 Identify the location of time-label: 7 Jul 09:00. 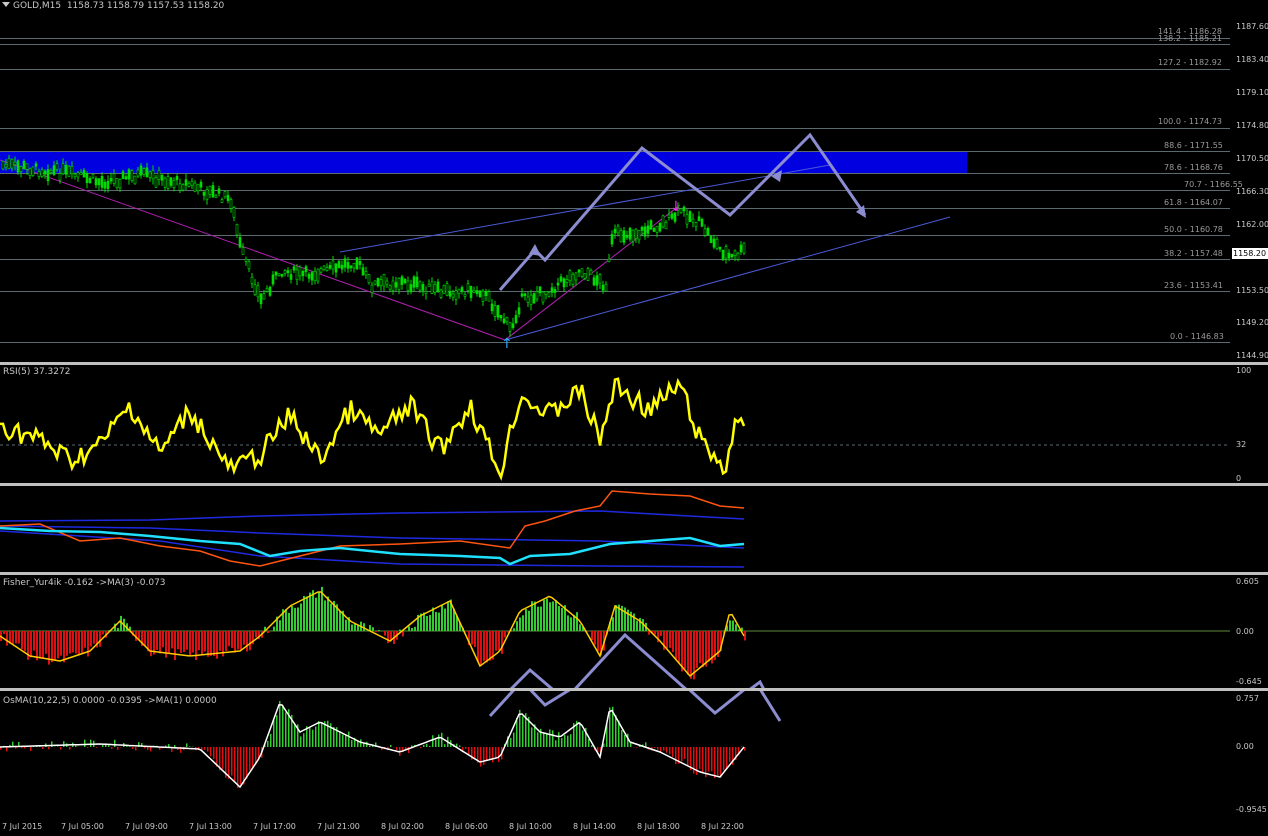
(146, 826).